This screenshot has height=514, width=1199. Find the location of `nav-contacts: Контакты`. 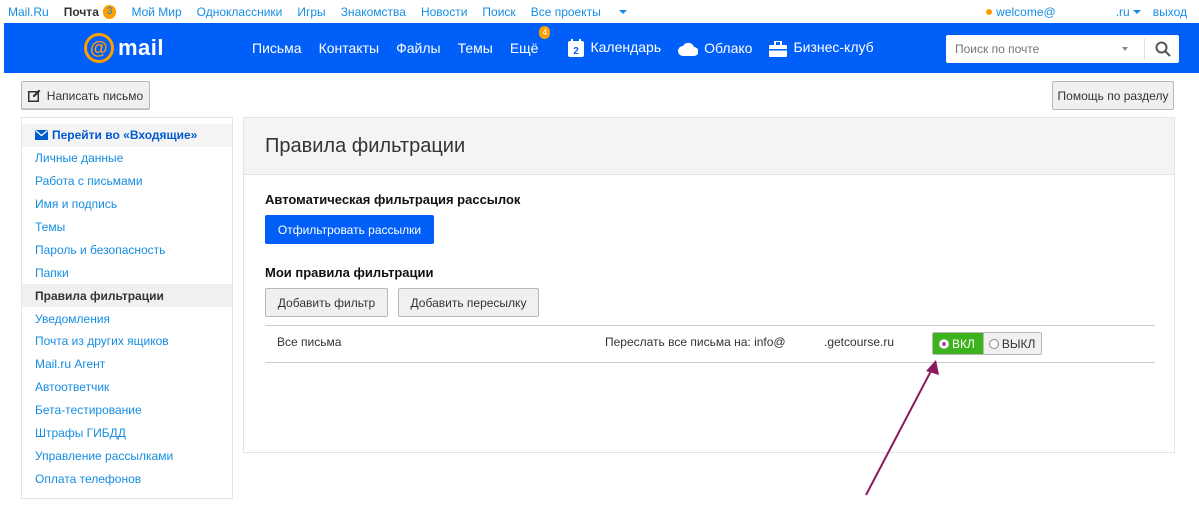

nav-contacts: Контакты is located at coordinates (349, 48).